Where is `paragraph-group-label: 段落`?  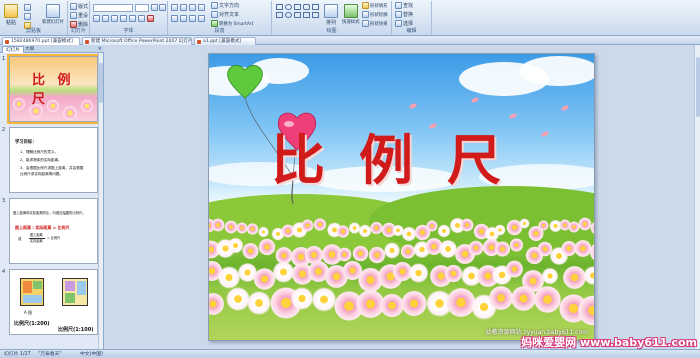
paragraph-group-label: 段落 is located at coordinates (219, 31).